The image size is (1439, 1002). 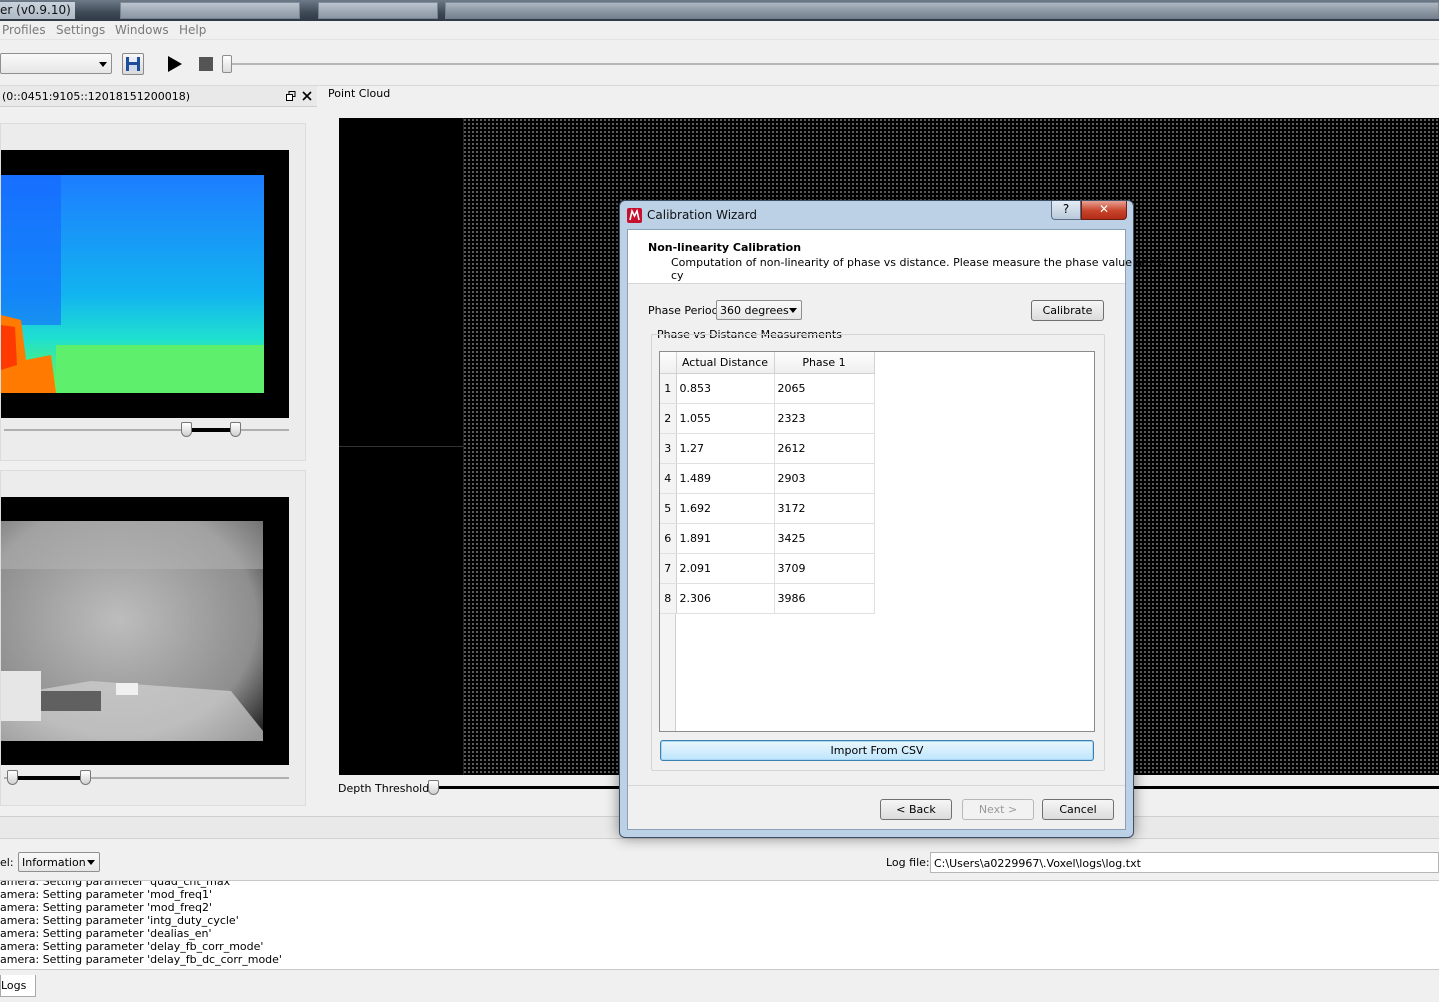 I want to click on back-button: < Back, so click(x=916, y=809).